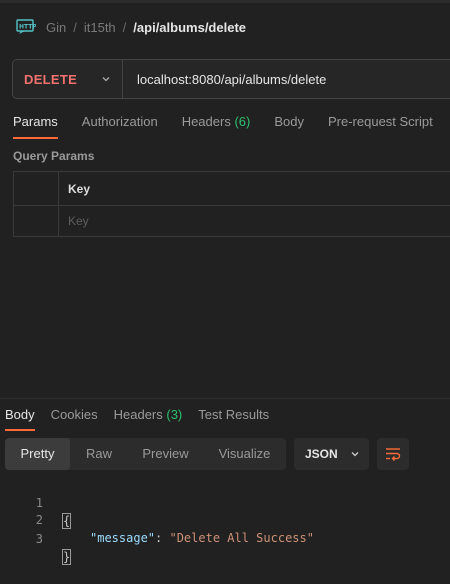 The width and height of the screenshot is (450, 584). What do you see at coordinates (74, 419) in the screenshot?
I see `tab-cookies: Cookies` at bounding box center [74, 419].